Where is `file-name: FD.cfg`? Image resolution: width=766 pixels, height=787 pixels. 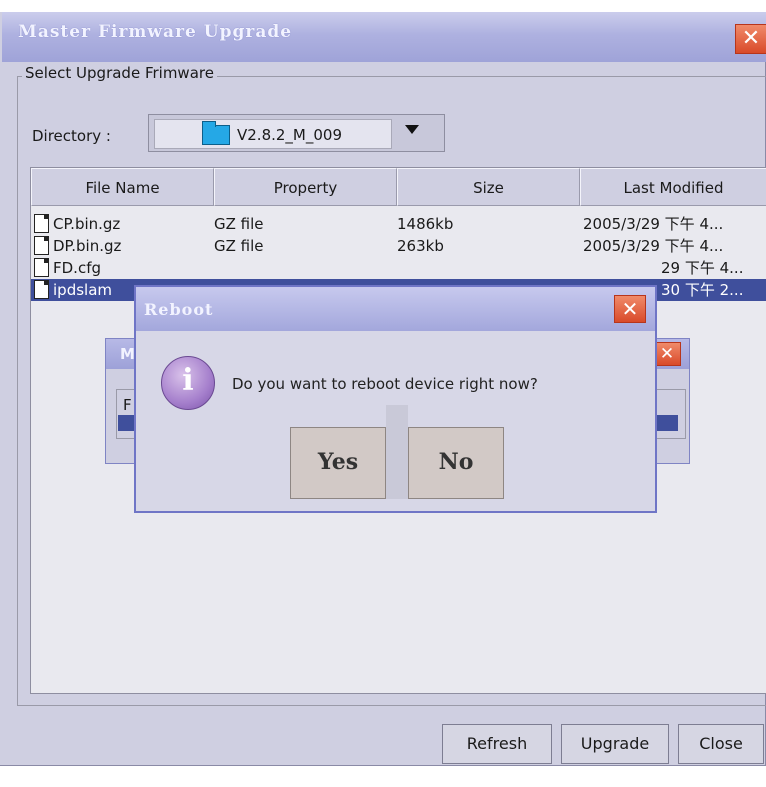
file-name: FD.cfg is located at coordinates (77, 268).